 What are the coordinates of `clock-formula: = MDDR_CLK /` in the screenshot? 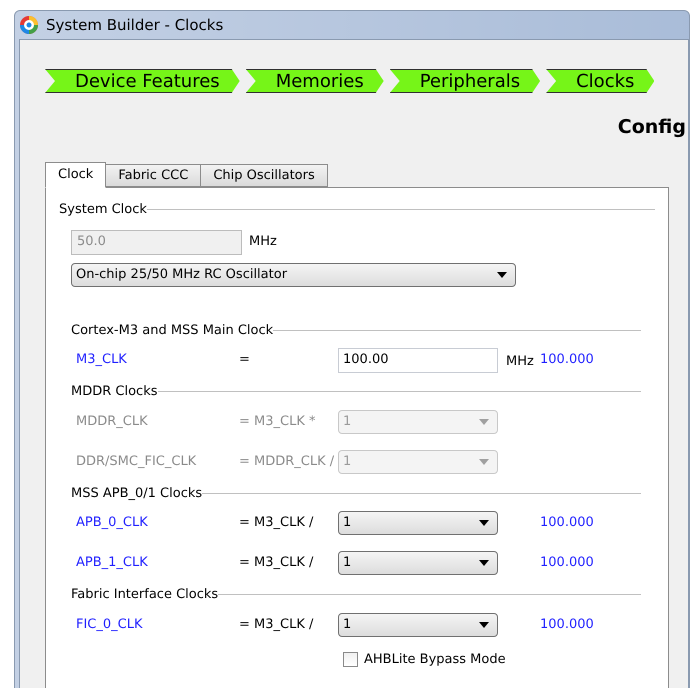 It's located at (287, 461).